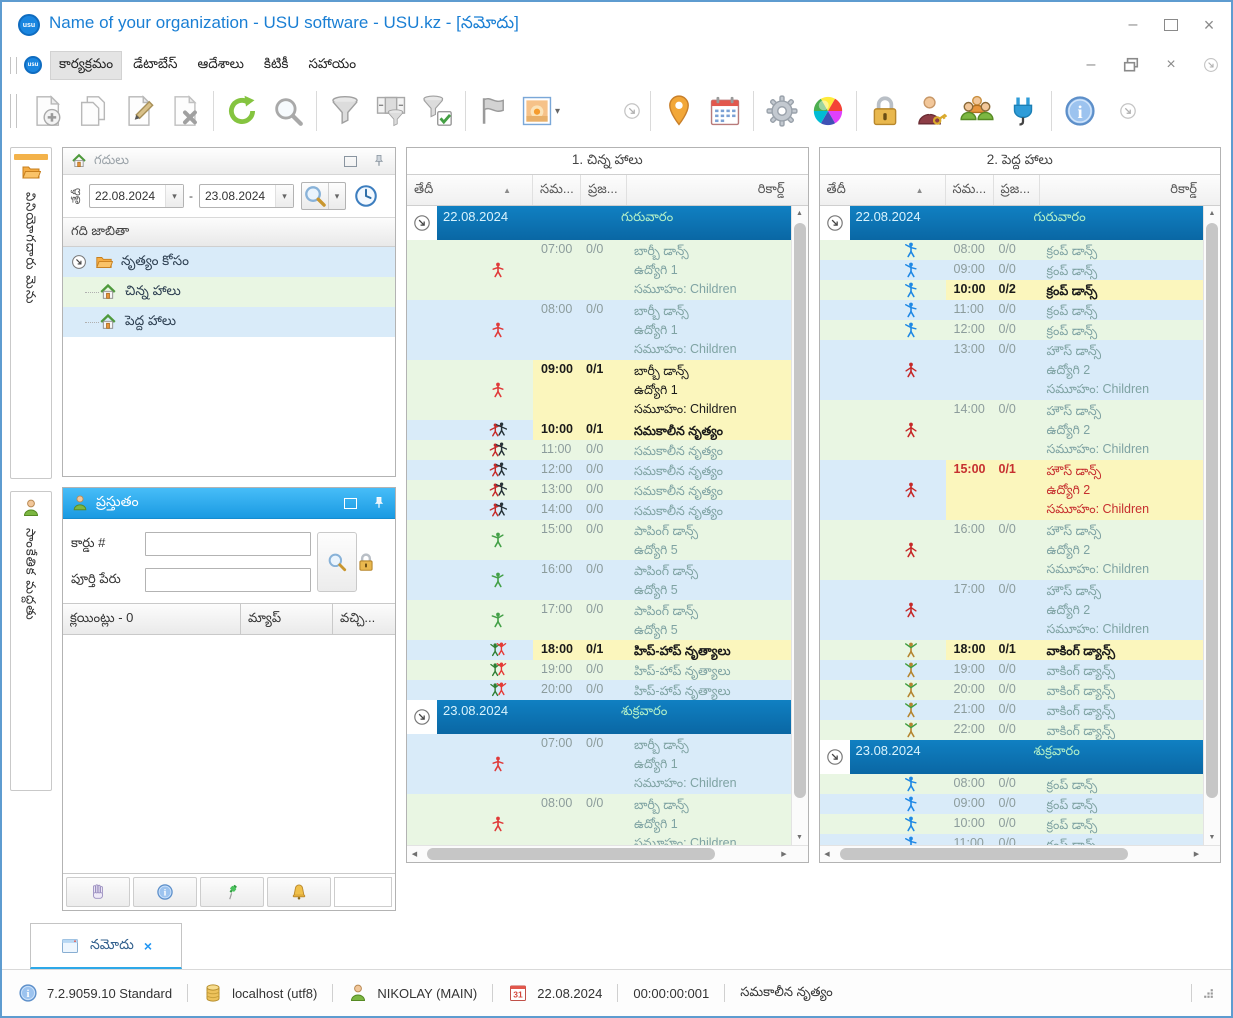  Describe the element at coordinates (288, 111) in the screenshot. I see `search-button` at that location.